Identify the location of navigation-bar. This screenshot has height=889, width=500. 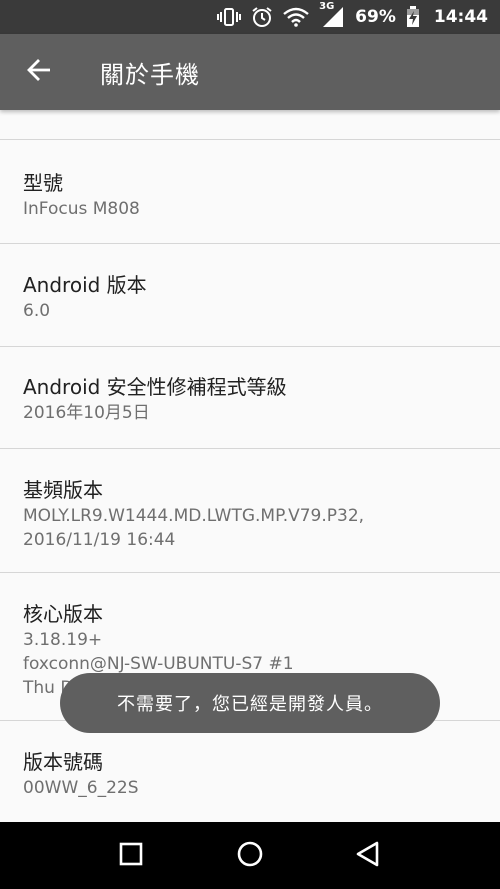
(250, 855).